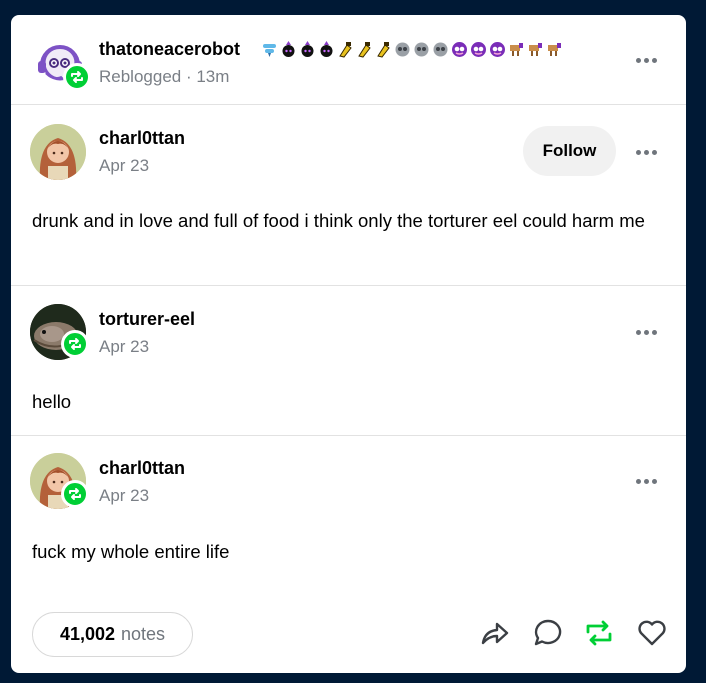  I want to click on reblog-meta: Reblogged · 13m, so click(164, 76).